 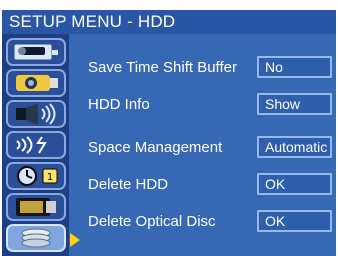 I want to click on video-camera-icon, so click(x=36, y=52).